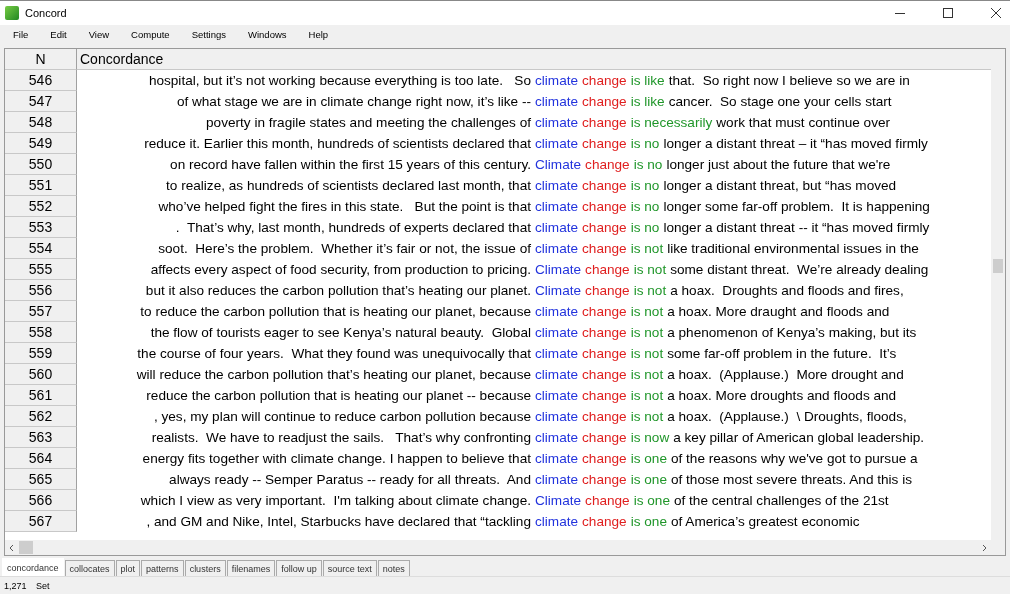 Image resolution: width=1010 pixels, height=594 pixels. Describe the element at coordinates (41, 227) in the screenshot. I see `row-number: 553` at that location.